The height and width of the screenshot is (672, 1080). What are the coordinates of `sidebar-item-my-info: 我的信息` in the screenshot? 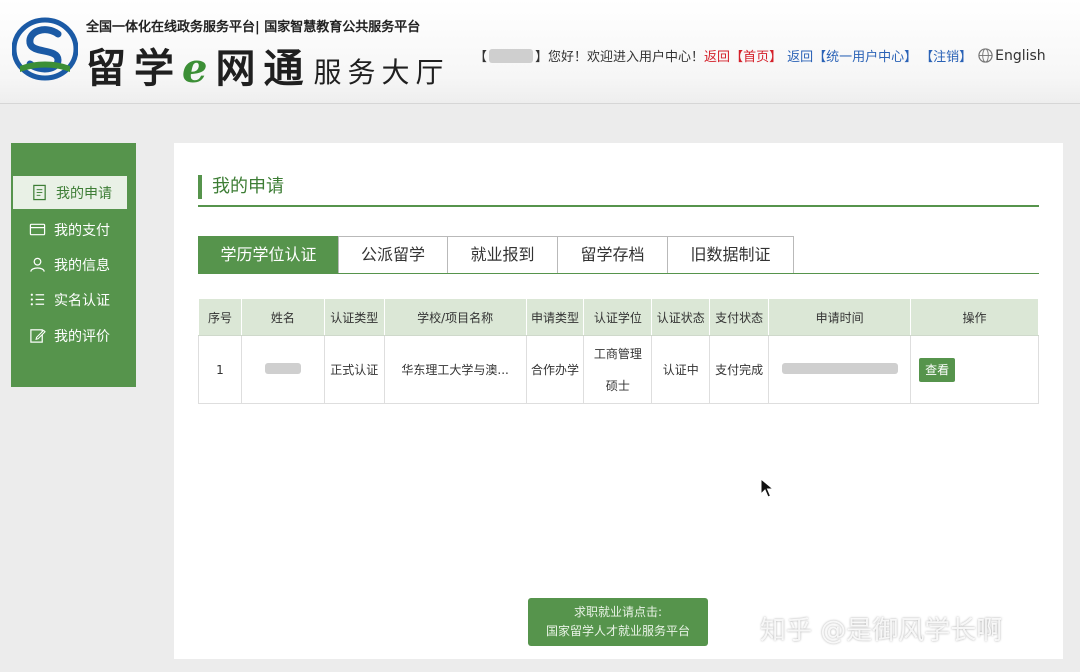 It's located at (73, 264).